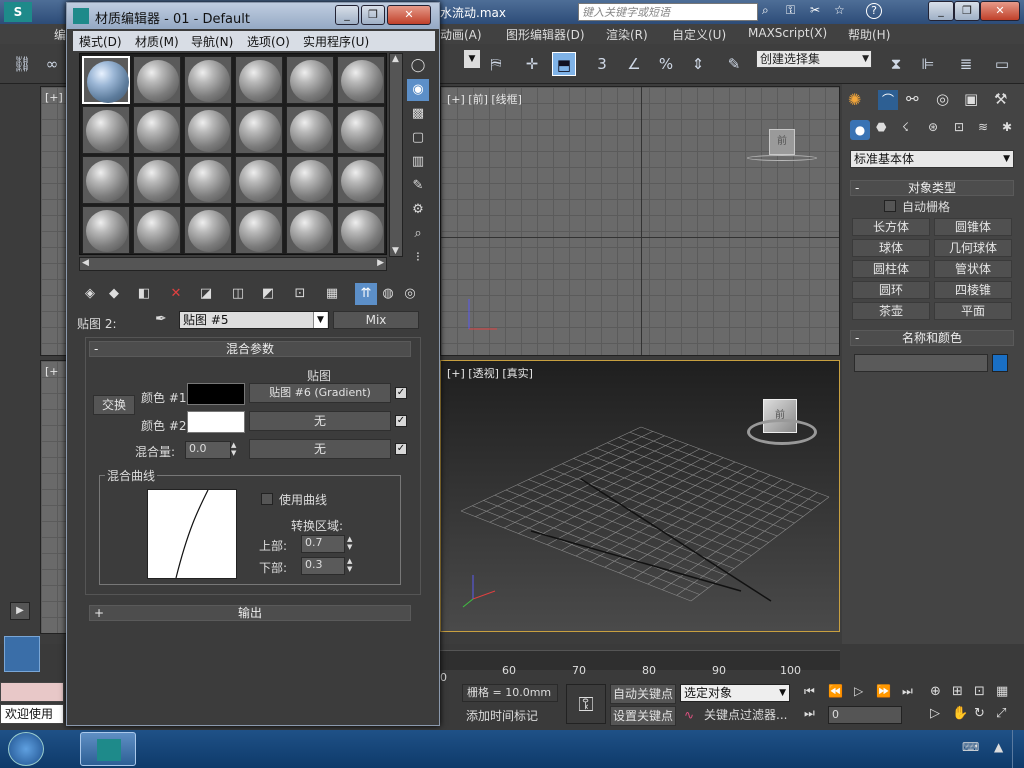 Image resolution: width=1024 pixels, height=768 pixels. I want to click on tray-arrow-icon: ▲, so click(998, 747).